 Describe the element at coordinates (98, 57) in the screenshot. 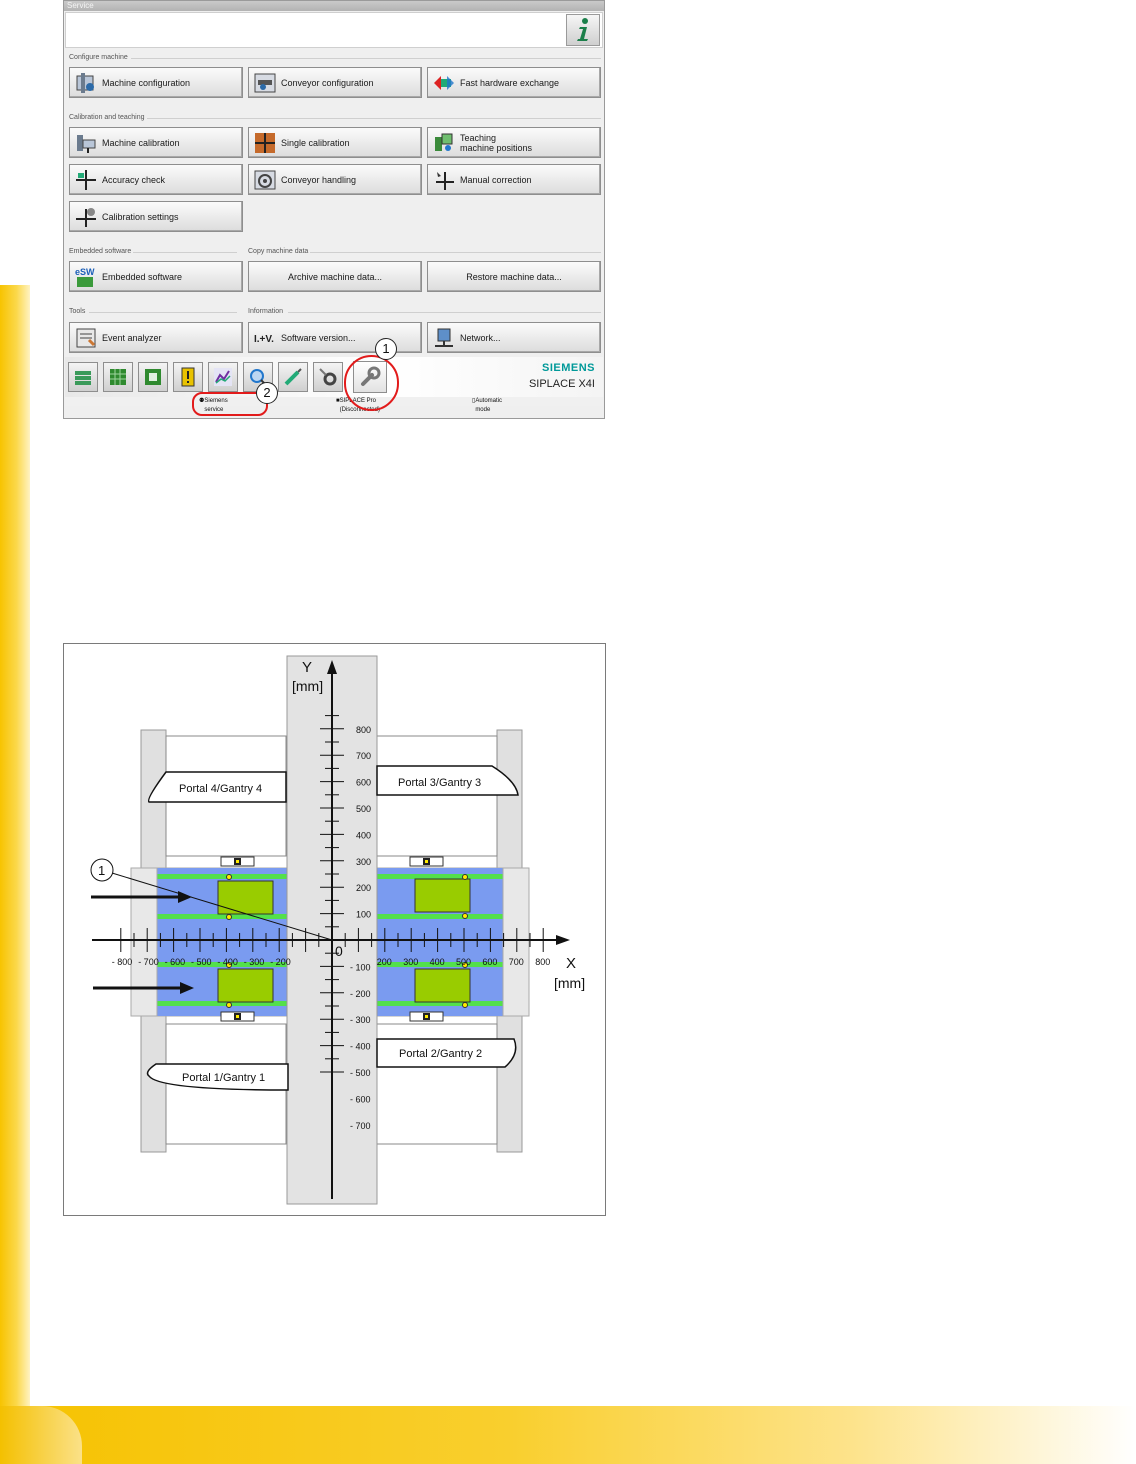

I see `section-label: Configure machine` at that location.